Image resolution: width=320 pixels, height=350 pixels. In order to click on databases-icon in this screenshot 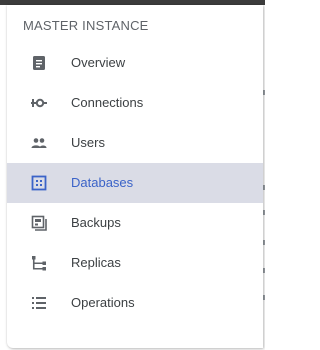, I will do `click(39, 183)`.